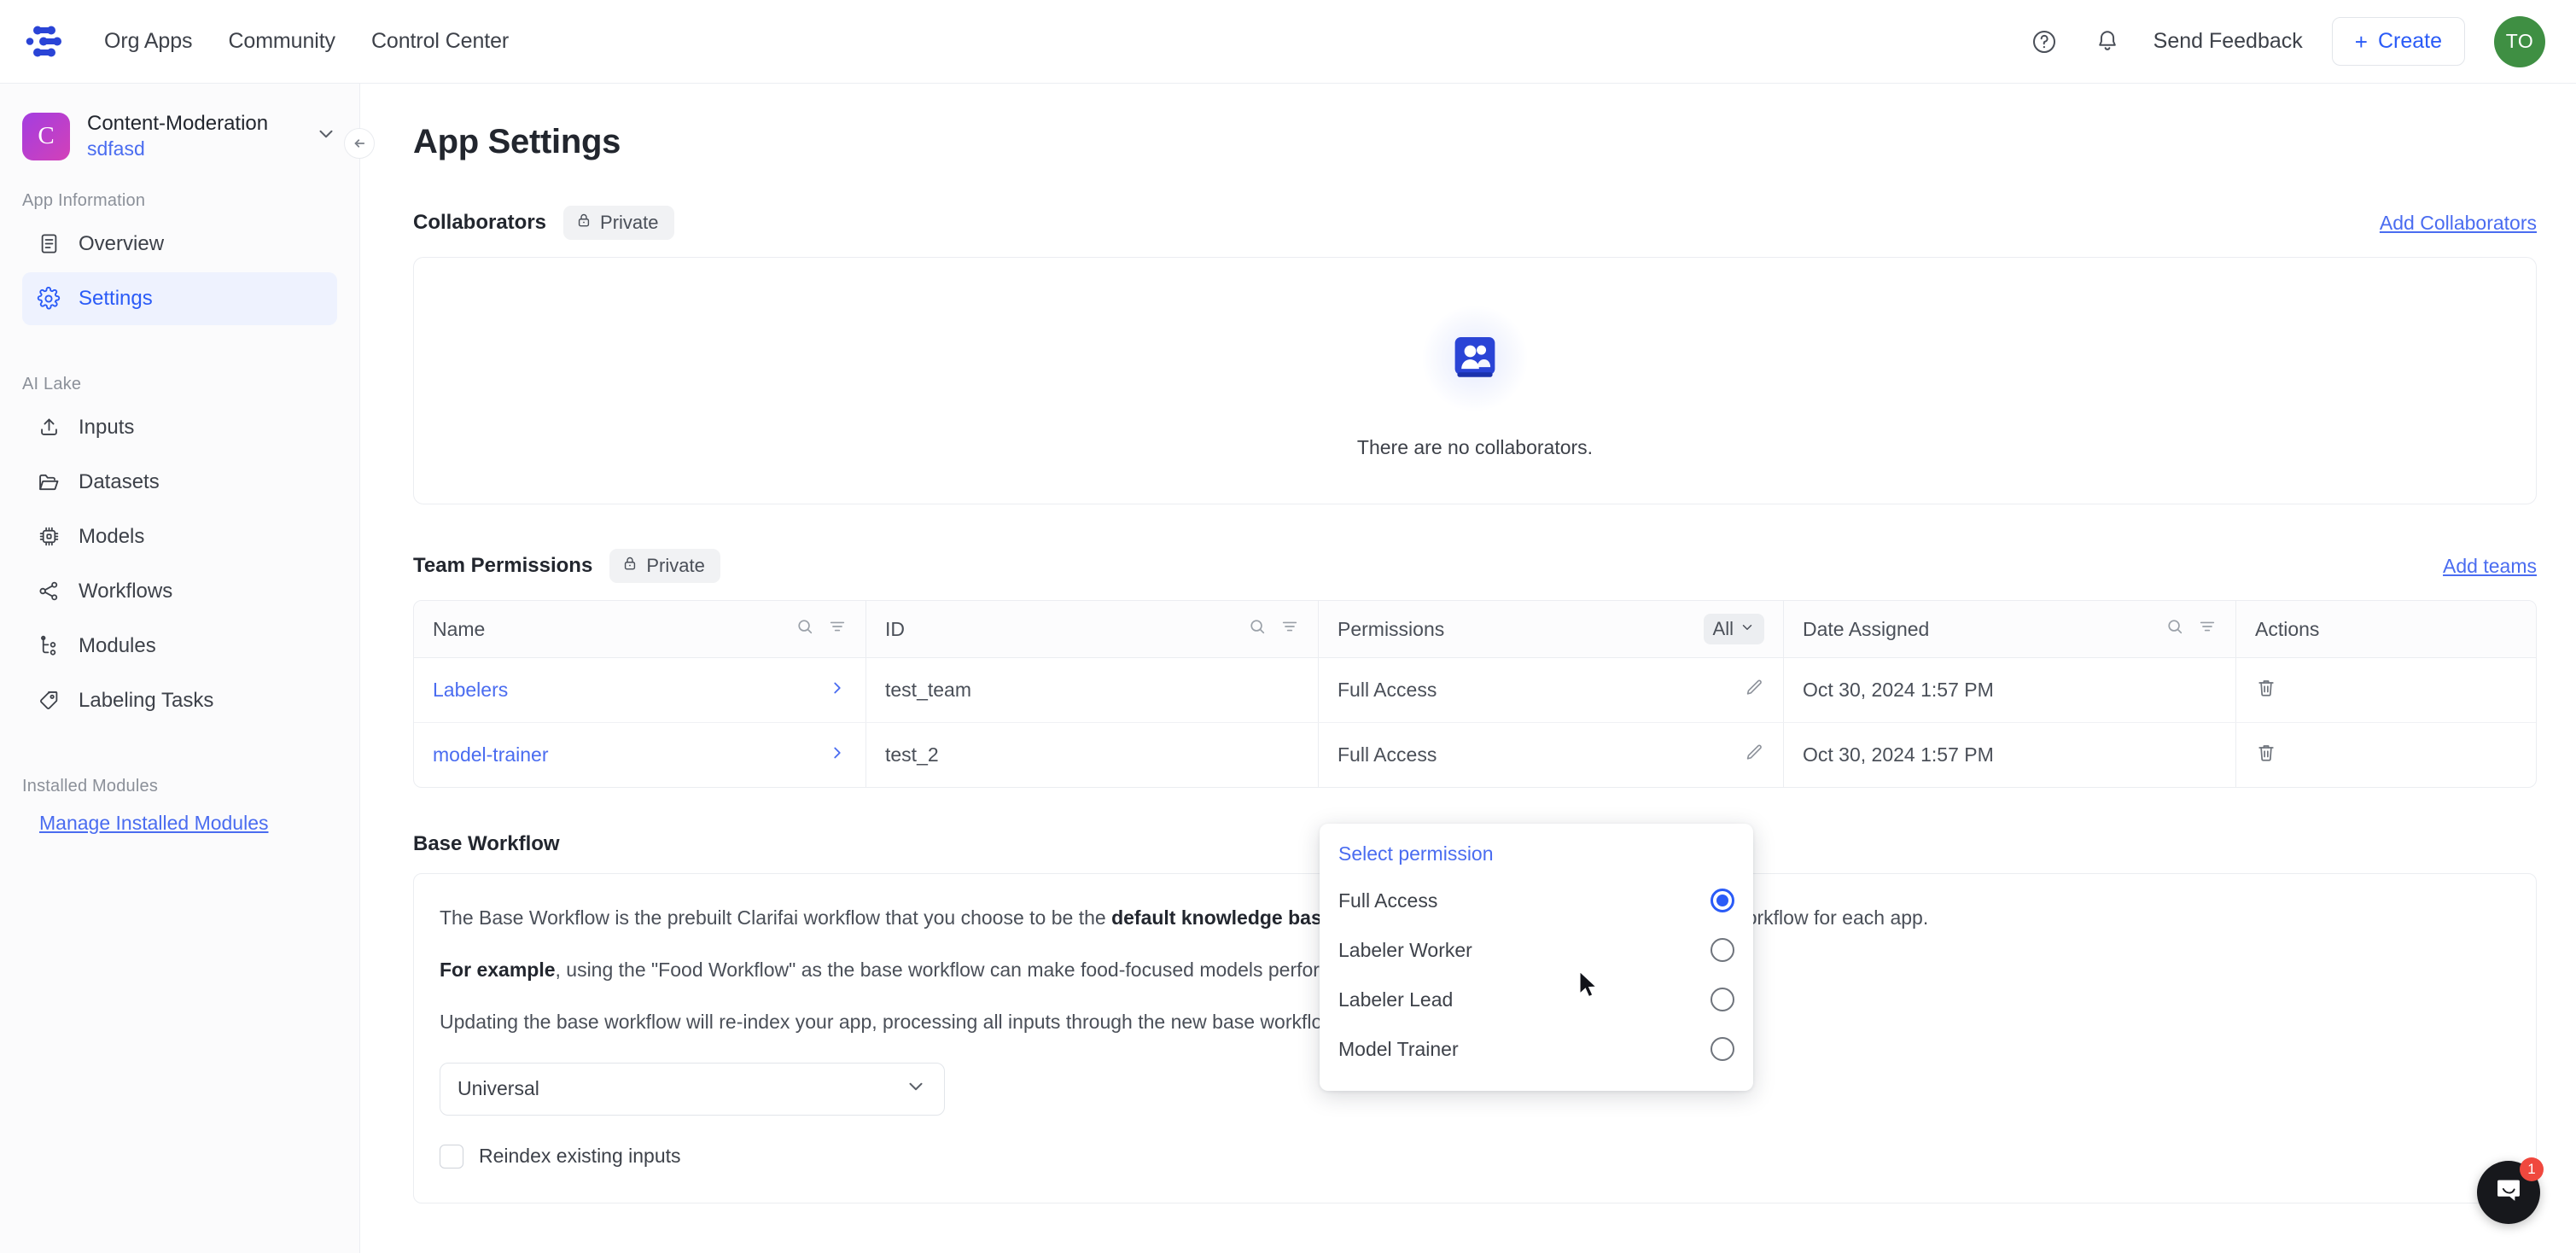 This screenshot has height=1253, width=2576. What do you see at coordinates (486, 843) in the screenshot?
I see `base-workflow-title: Base Workflow` at bounding box center [486, 843].